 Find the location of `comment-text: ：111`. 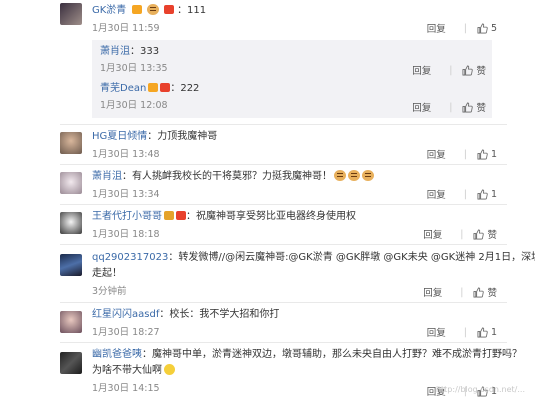

comment-text: ：111 is located at coordinates (192, 10).